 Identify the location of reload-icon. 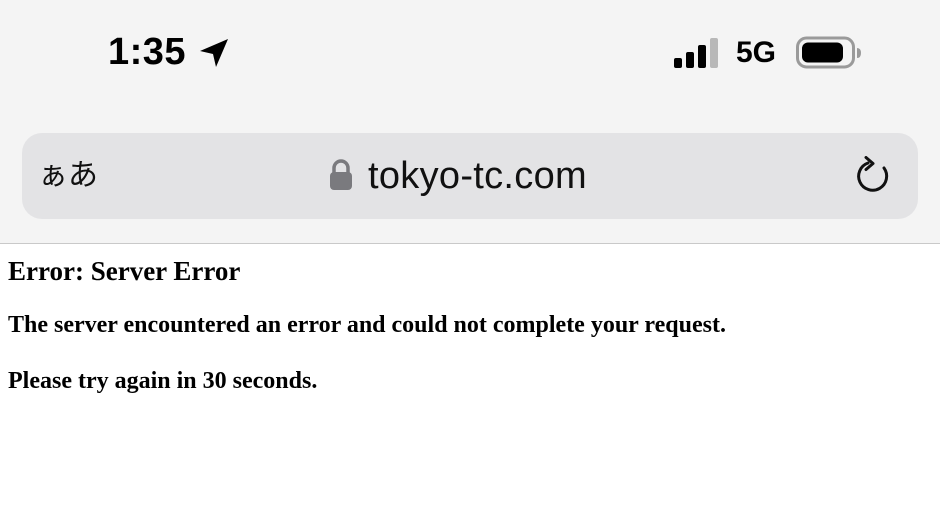
(874, 176).